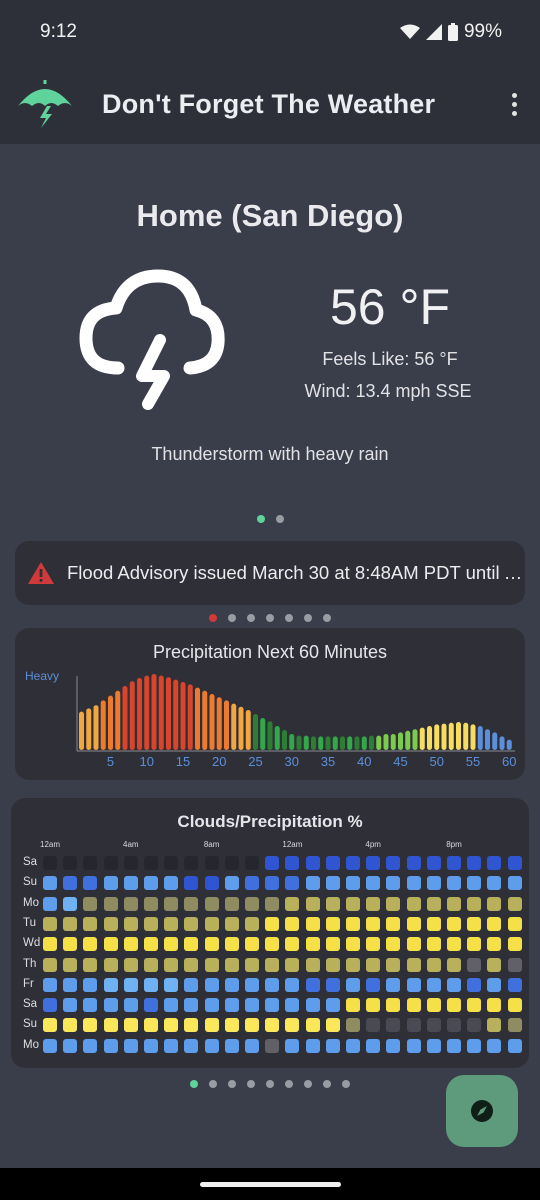 Image resolution: width=540 pixels, height=1200 pixels. What do you see at coordinates (30, 862) in the screenshot?
I see `day-label: Sa` at bounding box center [30, 862].